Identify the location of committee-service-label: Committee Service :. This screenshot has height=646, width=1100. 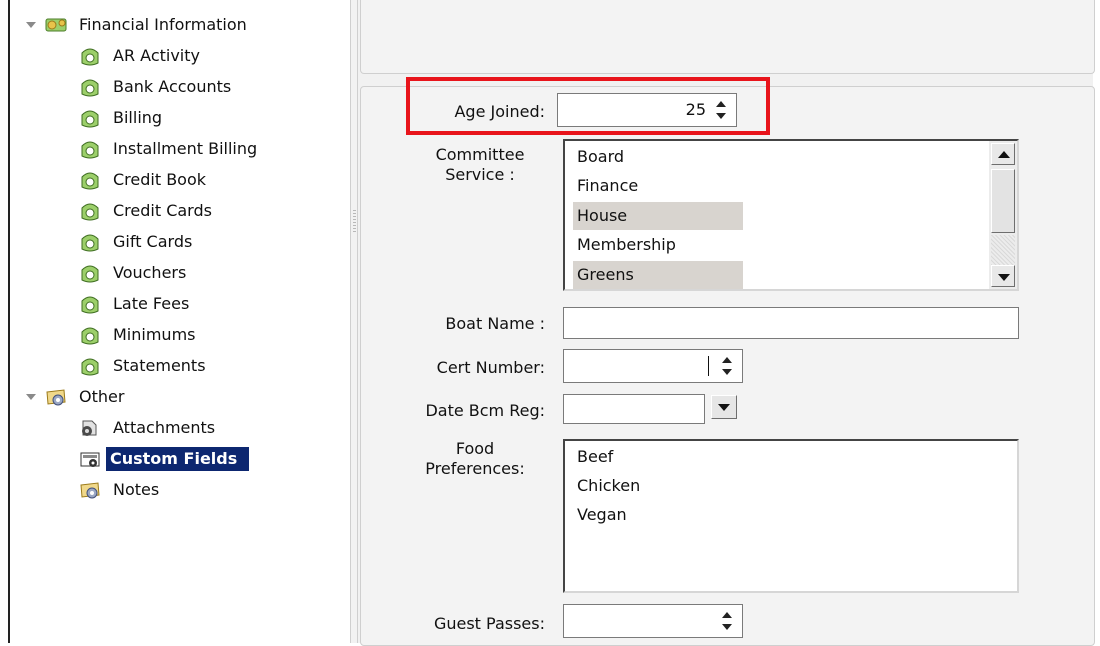
(480, 165).